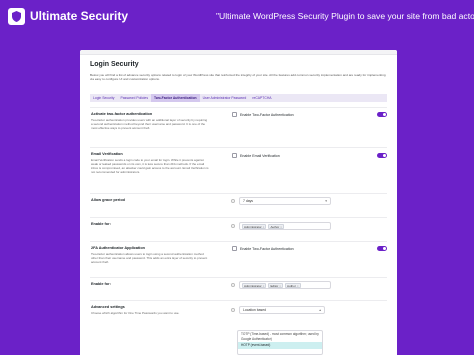 The width and height of the screenshot is (474, 355). I want to click on enable-tfa-checkbox, so click(234, 114).